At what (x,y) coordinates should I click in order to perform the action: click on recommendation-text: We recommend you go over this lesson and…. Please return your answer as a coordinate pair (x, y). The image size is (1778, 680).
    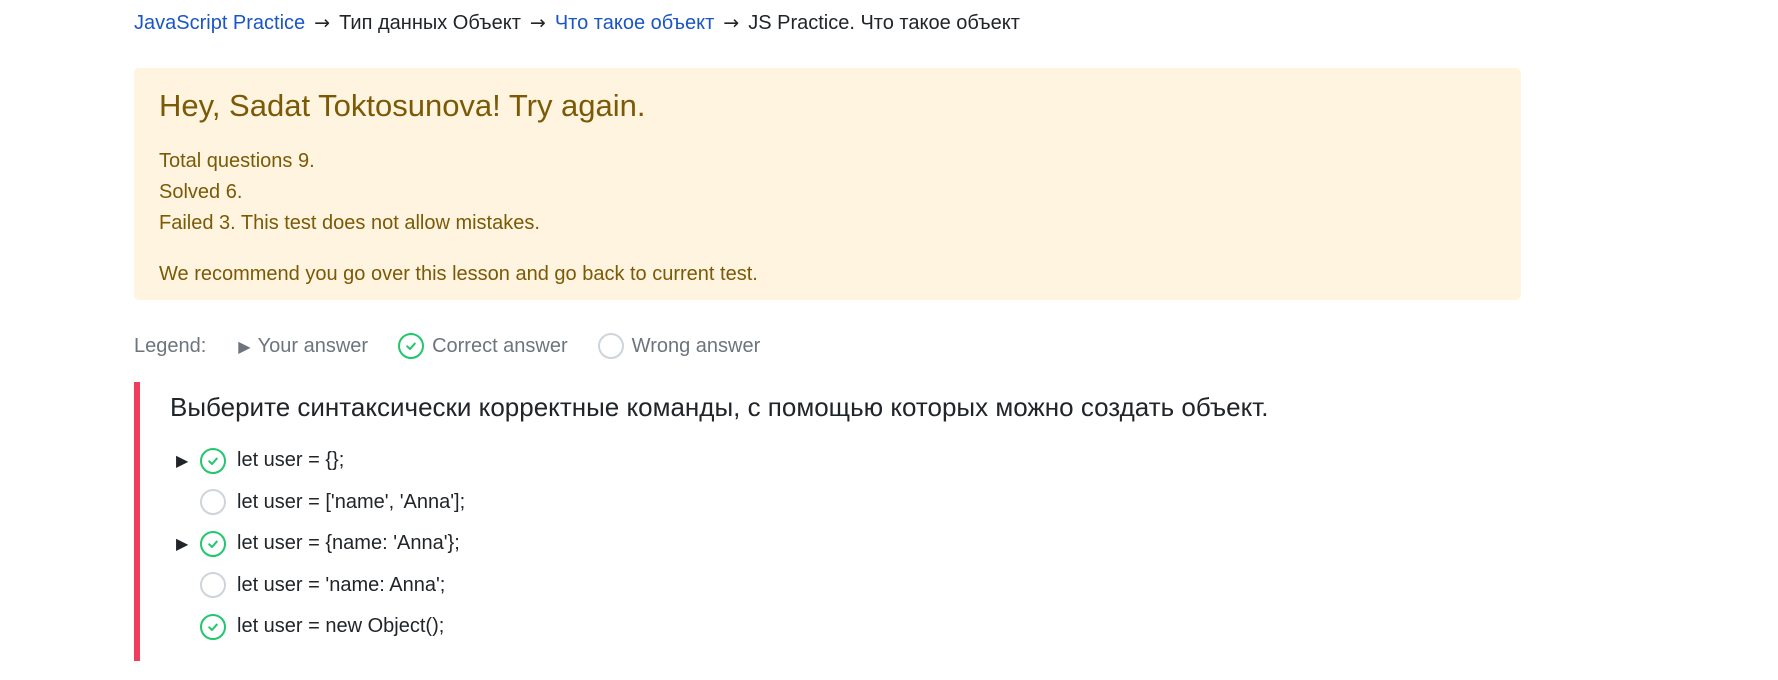
    Looking at the image, I should click on (458, 274).